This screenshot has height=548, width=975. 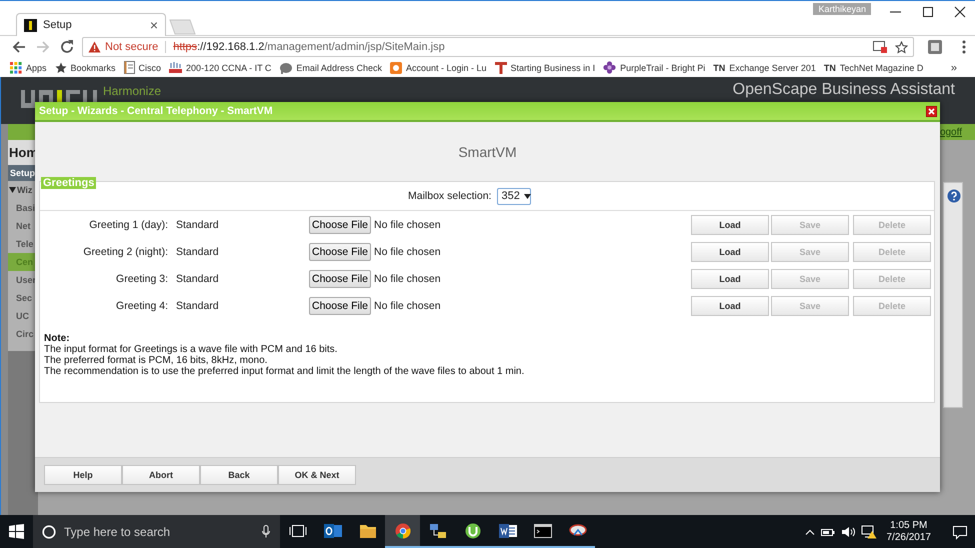 What do you see at coordinates (28, 68) in the screenshot?
I see `bookmark-link: Apps` at bounding box center [28, 68].